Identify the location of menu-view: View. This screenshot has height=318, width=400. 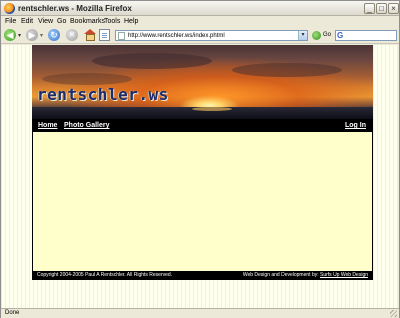
(45, 21).